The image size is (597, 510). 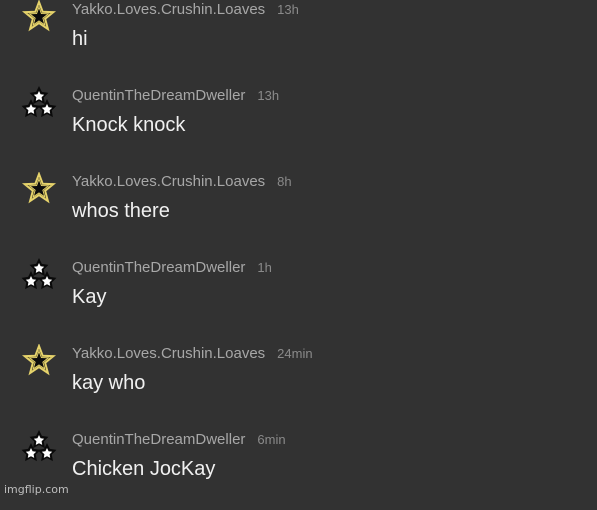 I want to click on comment-meta: QuentinTheDreamDweller 13h, so click(x=175, y=96).